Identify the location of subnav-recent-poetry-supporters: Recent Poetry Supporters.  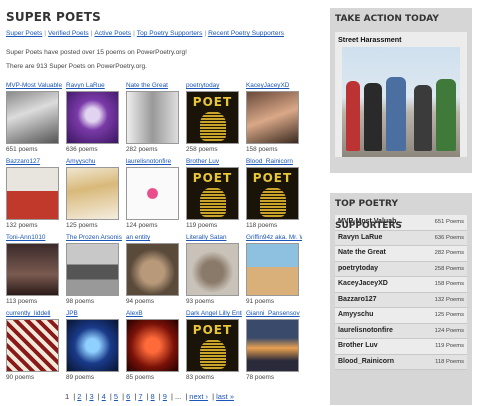
(246, 33).